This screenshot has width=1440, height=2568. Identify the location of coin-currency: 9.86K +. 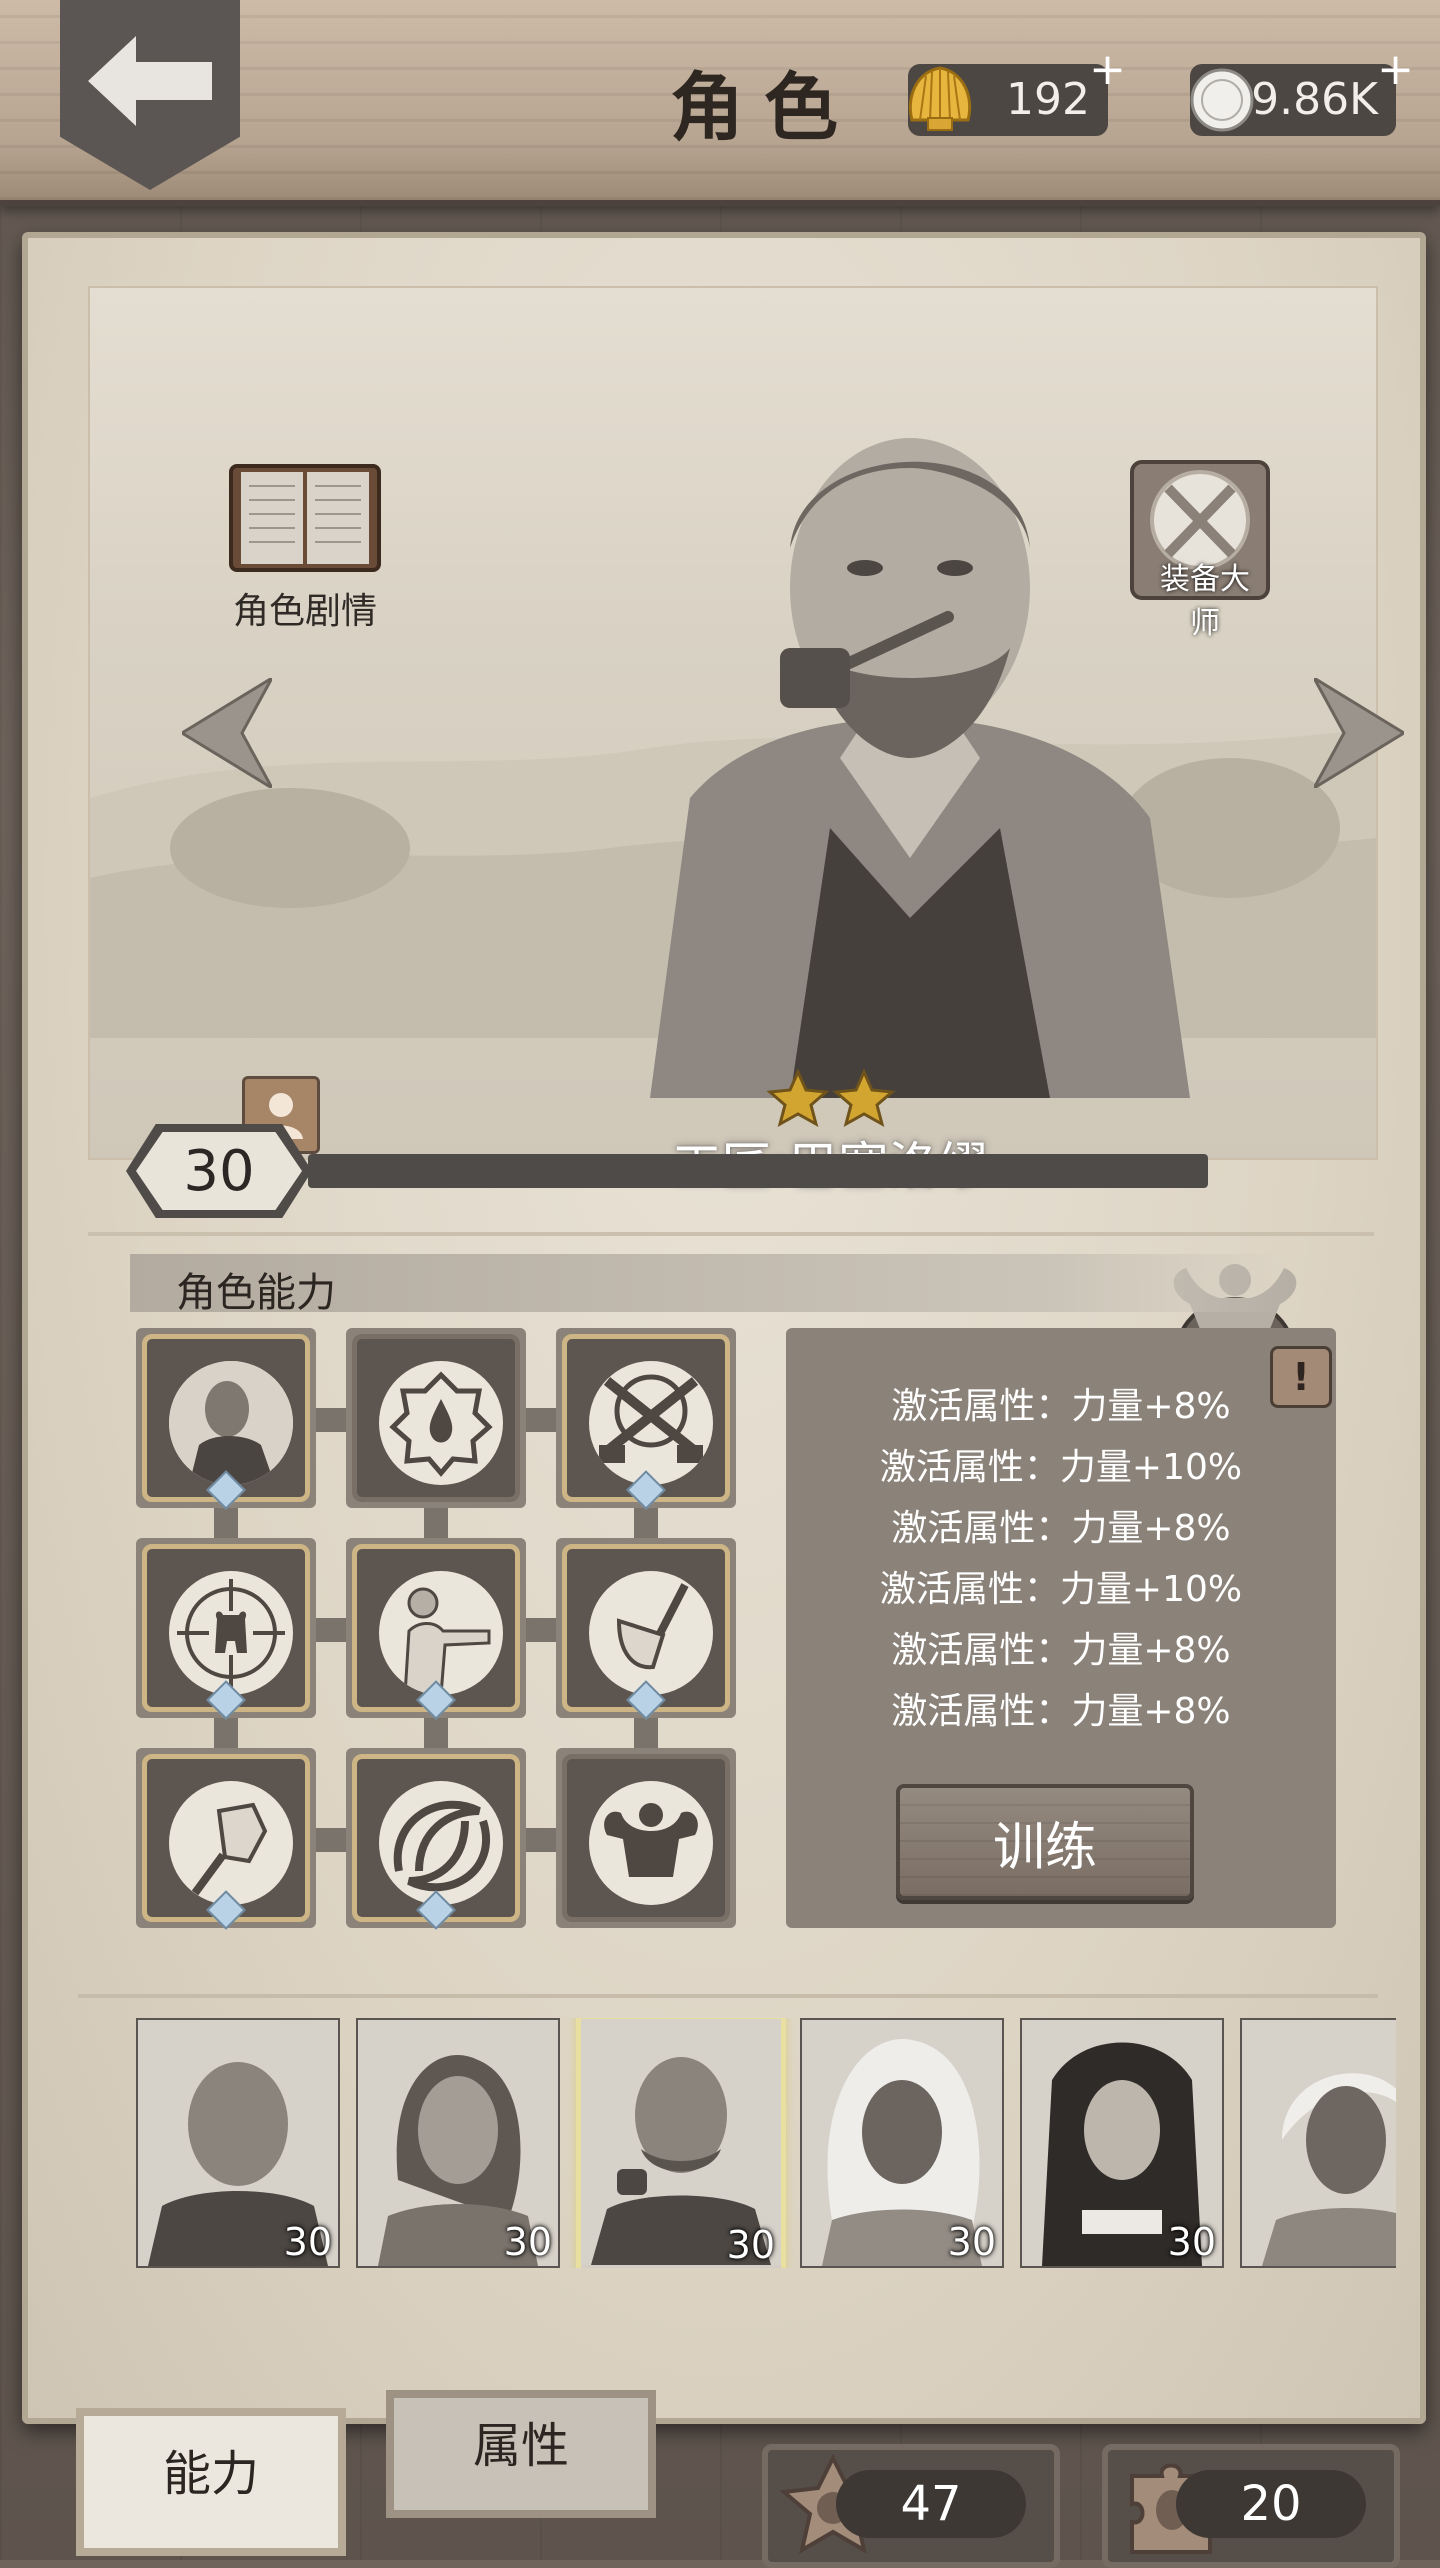
(1302, 90).